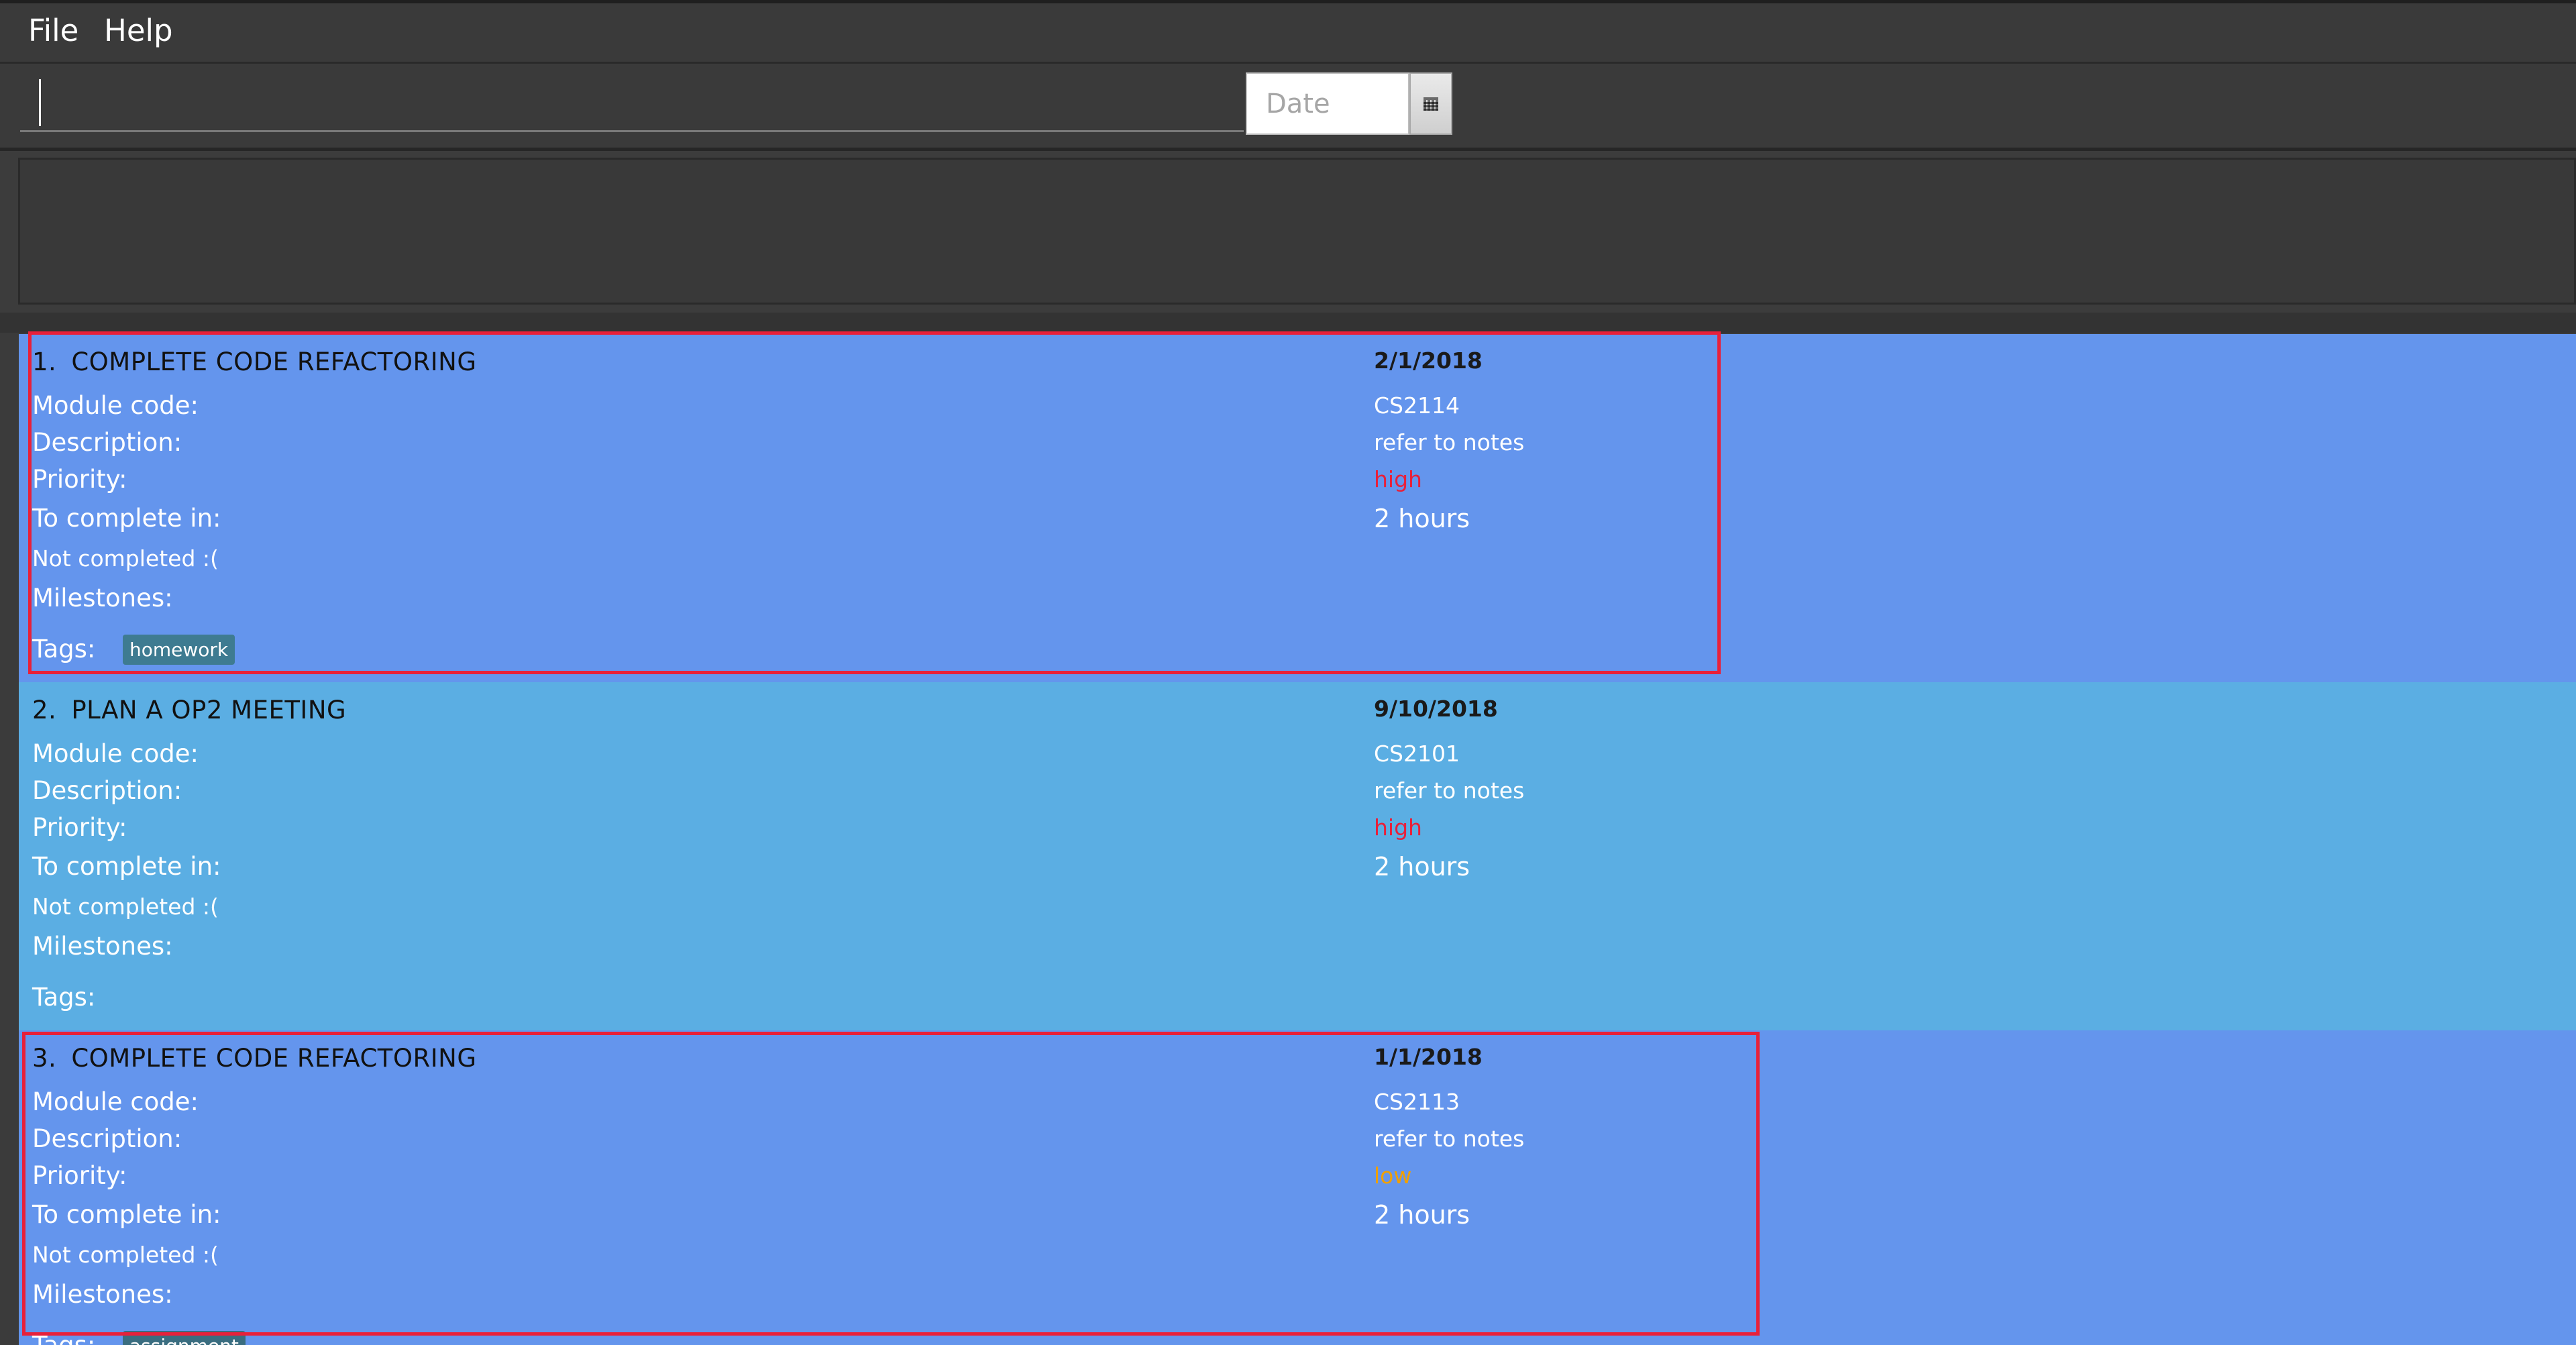 The image size is (2576, 1345). Describe the element at coordinates (1288, 323) in the screenshot. I see `panel-divider` at that location.